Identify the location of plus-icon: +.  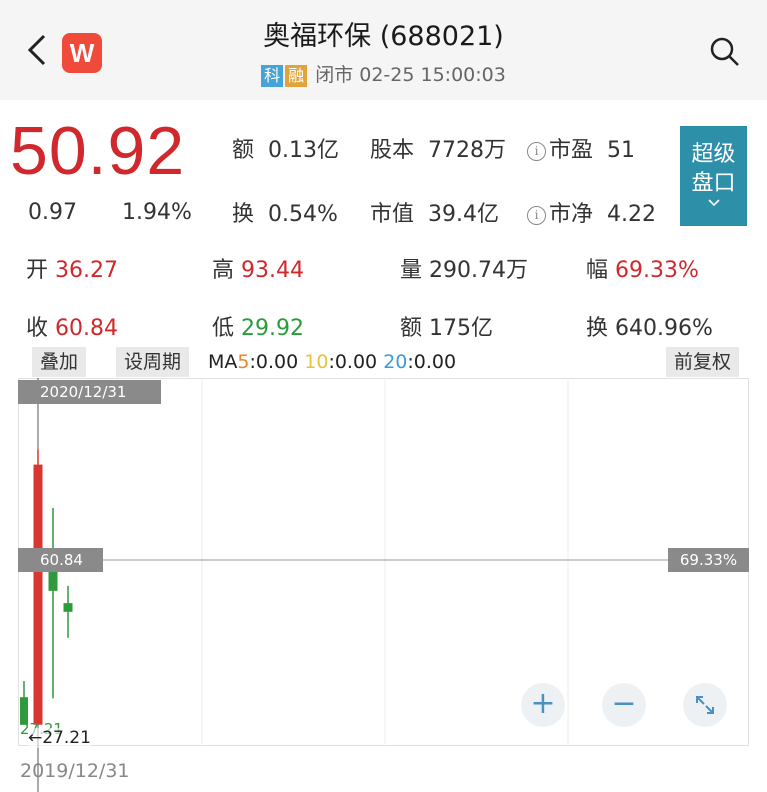
(543, 703).